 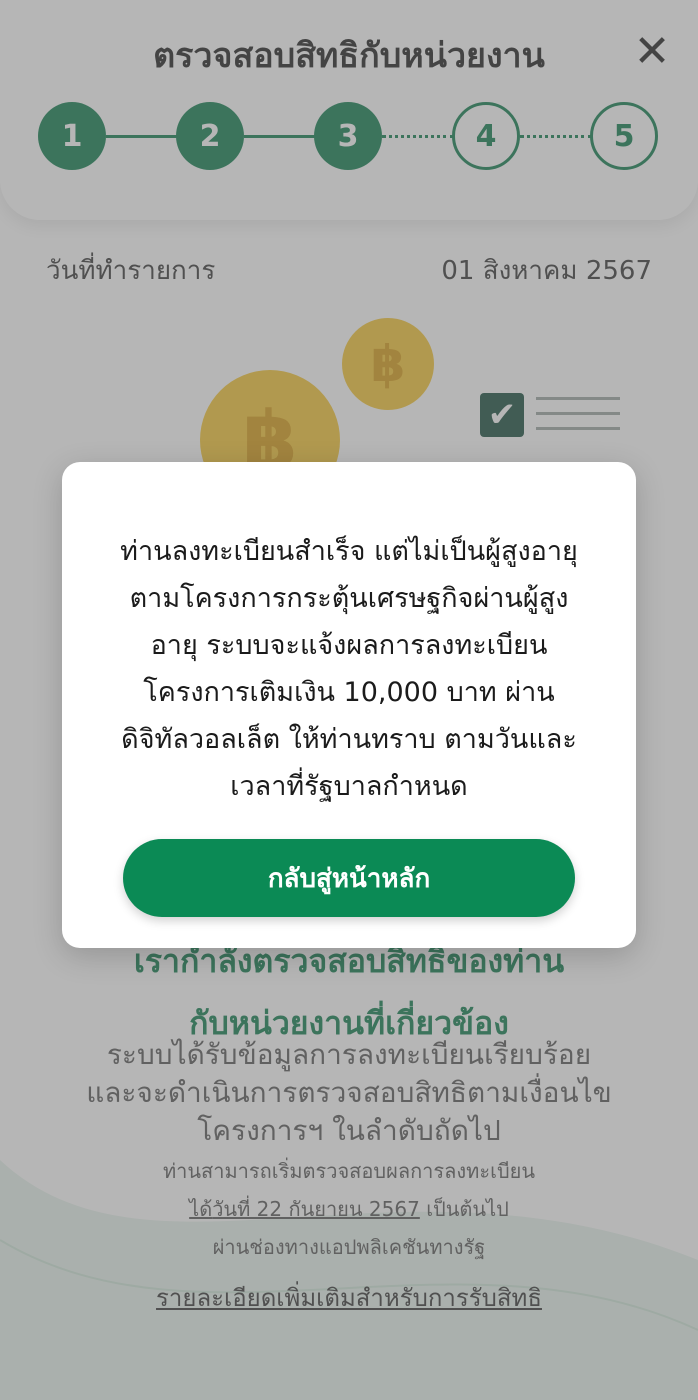 I want to click on back-to-home-button: กลับสู่หน้าหลัก, so click(x=349, y=878).